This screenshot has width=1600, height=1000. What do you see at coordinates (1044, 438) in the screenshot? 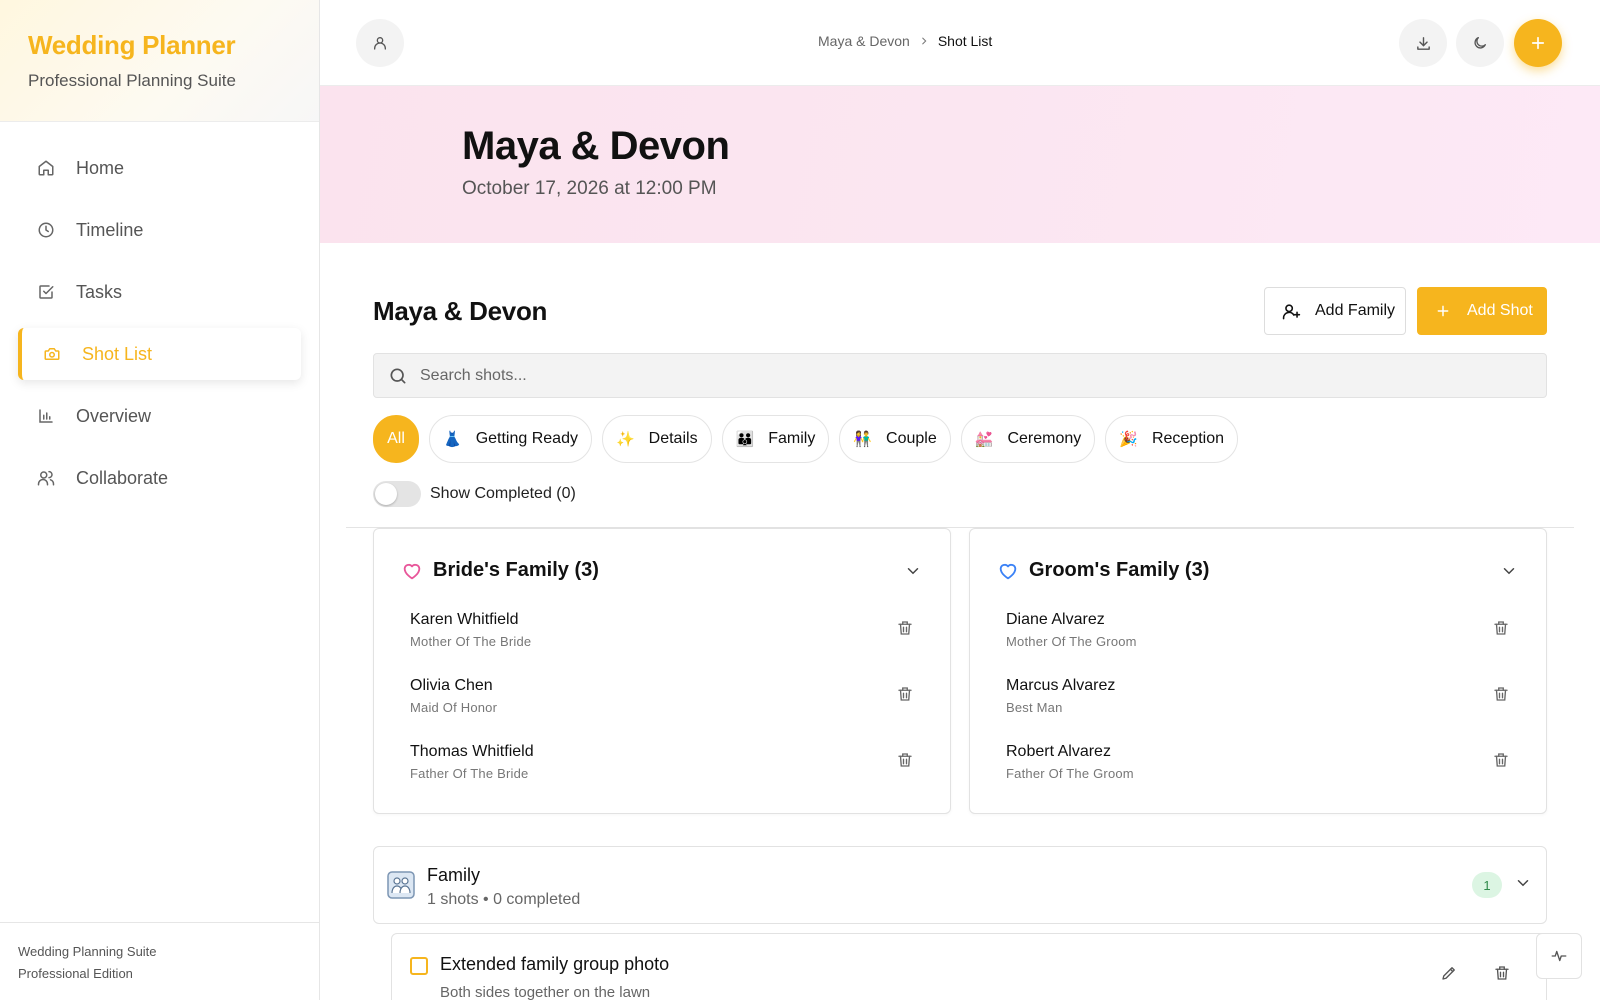
I see `chip-label: Ceremony` at bounding box center [1044, 438].